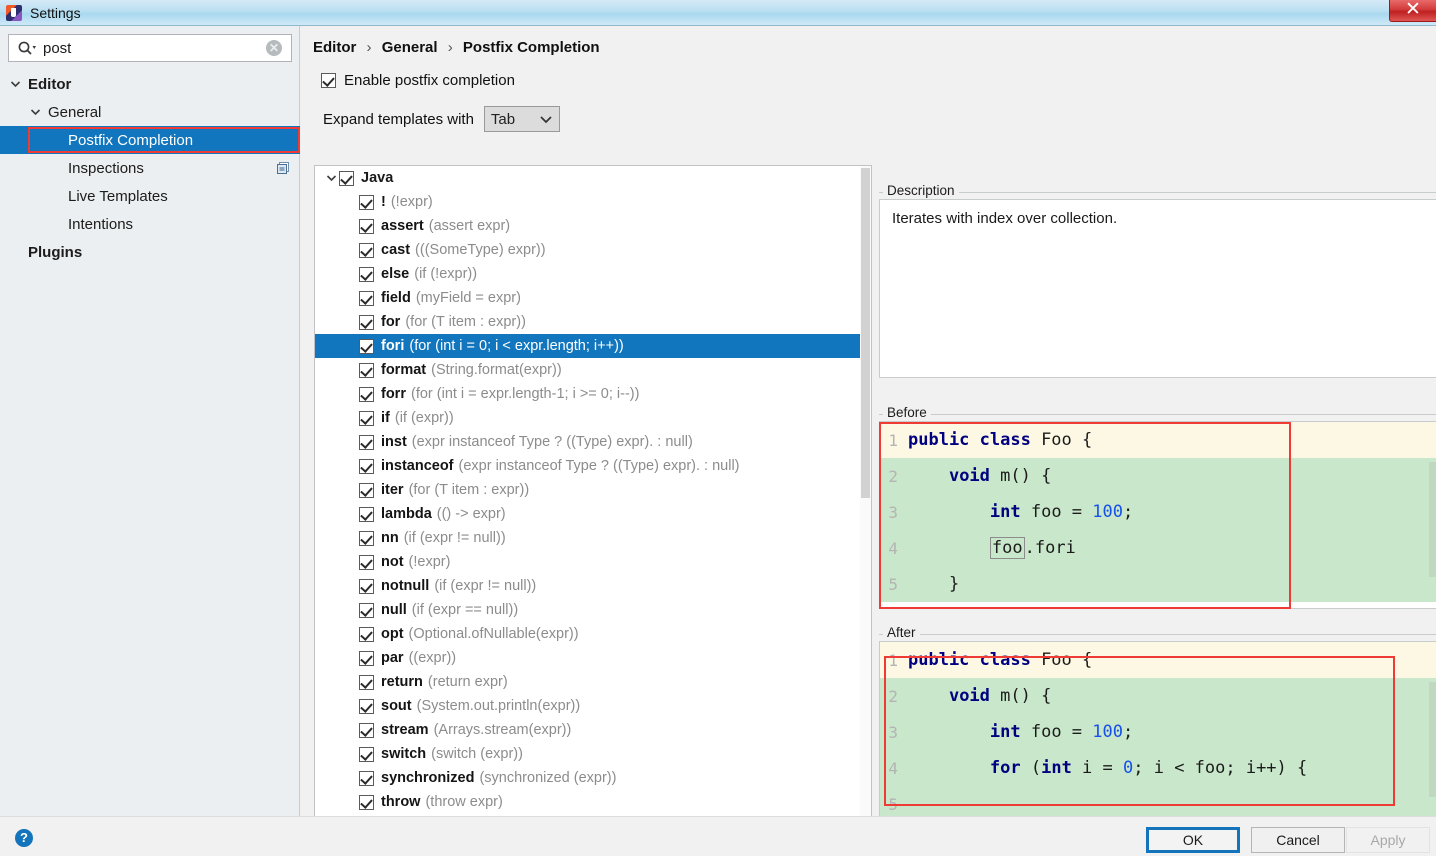  I want to click on expand-templates-select: Tab, so click(521, 119).